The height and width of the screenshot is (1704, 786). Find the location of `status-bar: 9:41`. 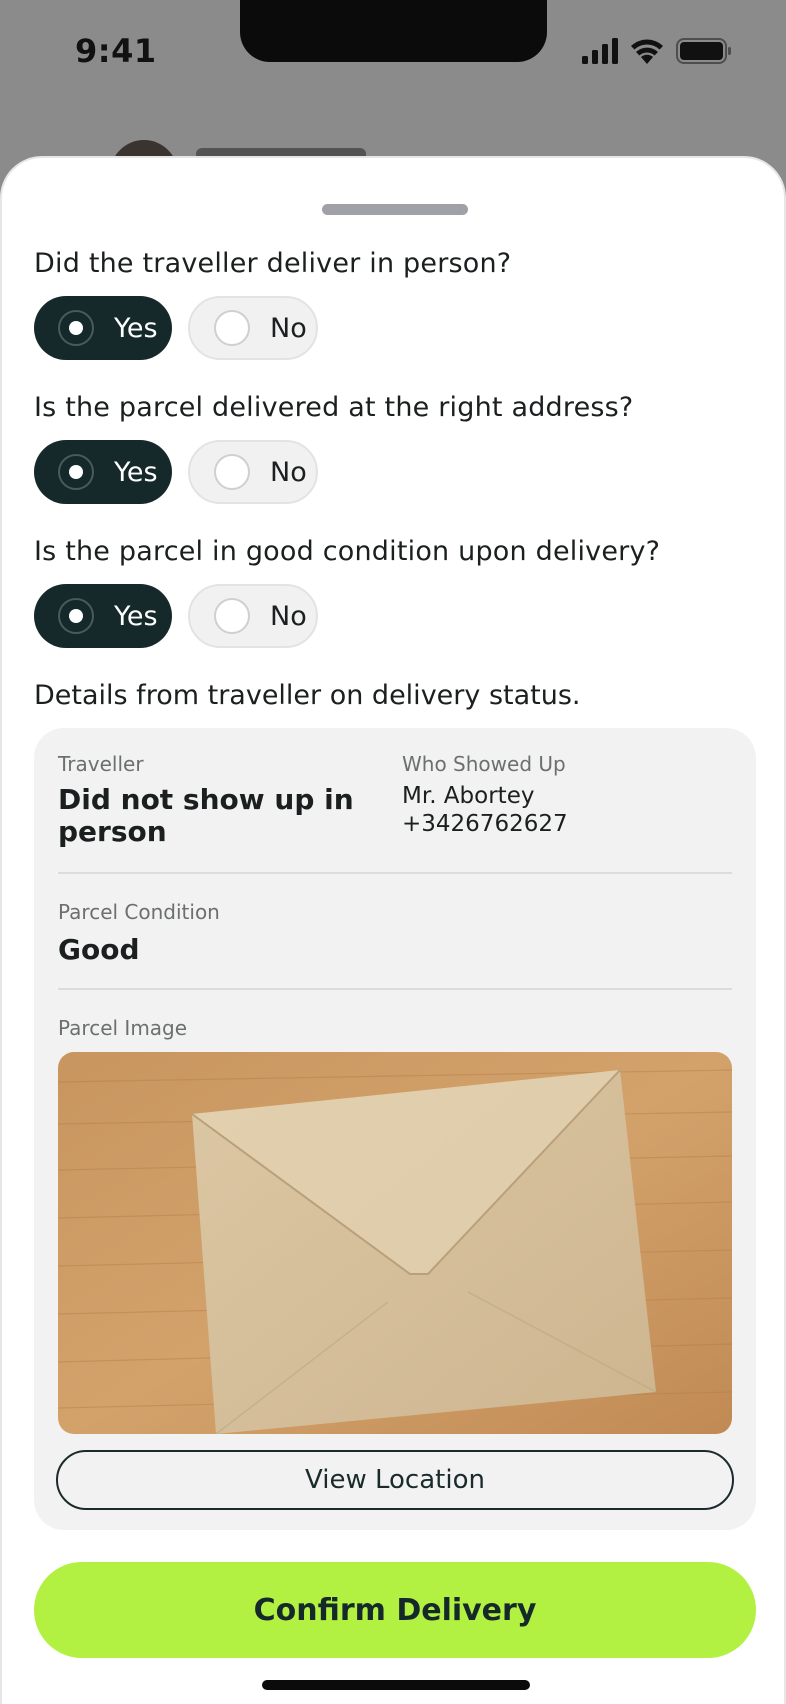

status-bar: 9:41 is located at coordinates (393, 55).